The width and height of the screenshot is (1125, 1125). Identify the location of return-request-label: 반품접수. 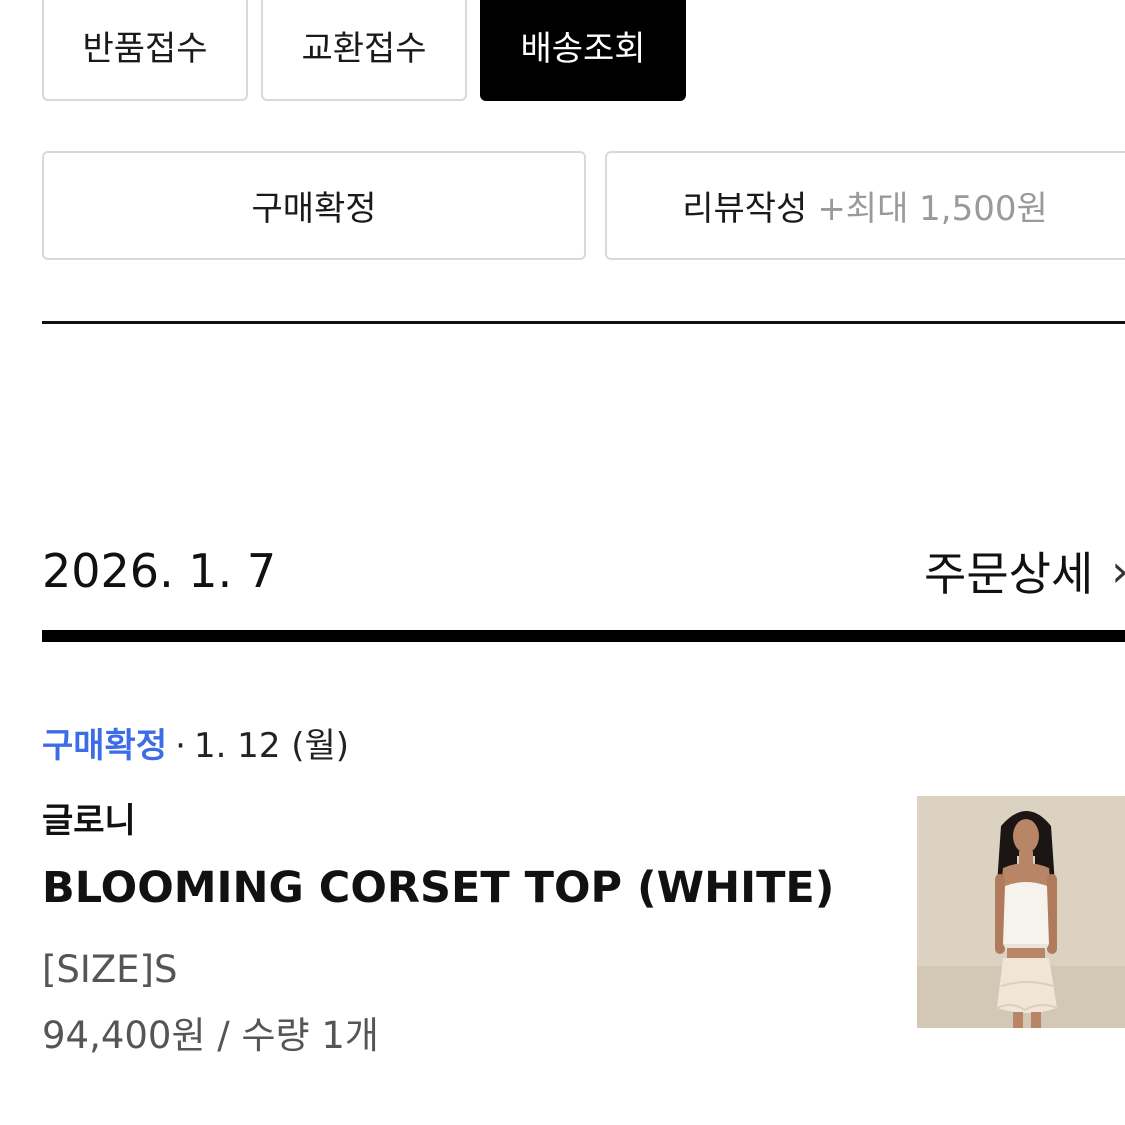
(145, 49).